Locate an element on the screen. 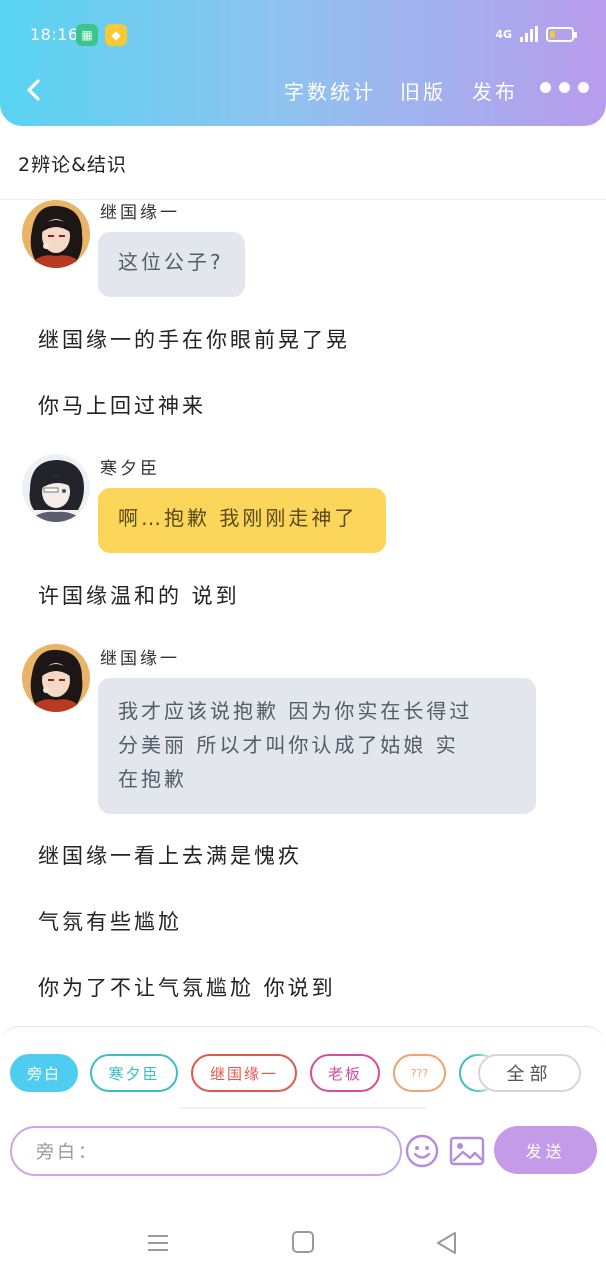 This screenshot has width=606, height=1280. status-bar: 18:16 ▦ ◆ 4G is located at coordinates (303, 37).